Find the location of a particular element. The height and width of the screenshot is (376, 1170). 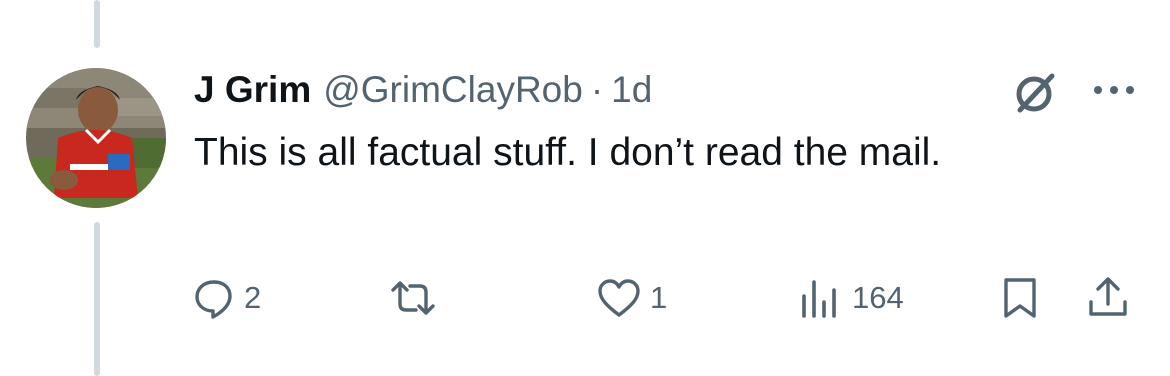

reply-button: 2 is located at coordinates (226, 298).